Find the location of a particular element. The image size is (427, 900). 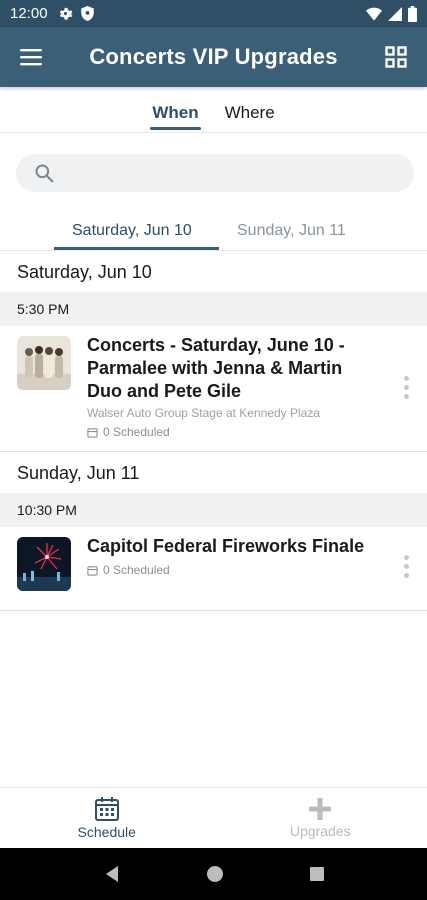

app-title: Concerts VIP Upgrades is located at coordinates (213, 56).